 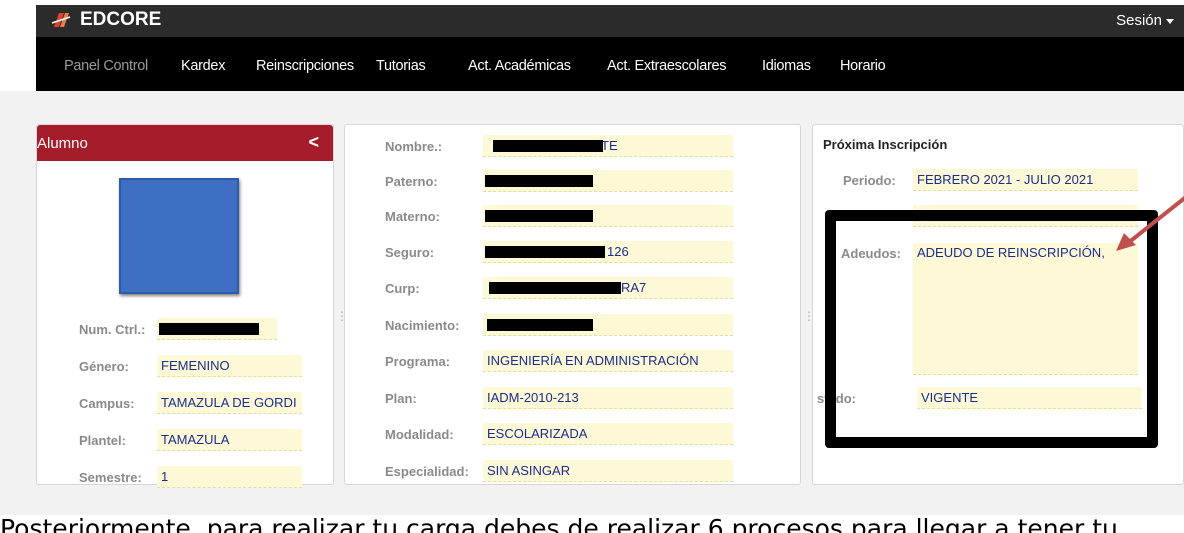 I want to click on nav-act-academicas: Act. Académicas, so click(x=519, y=66).